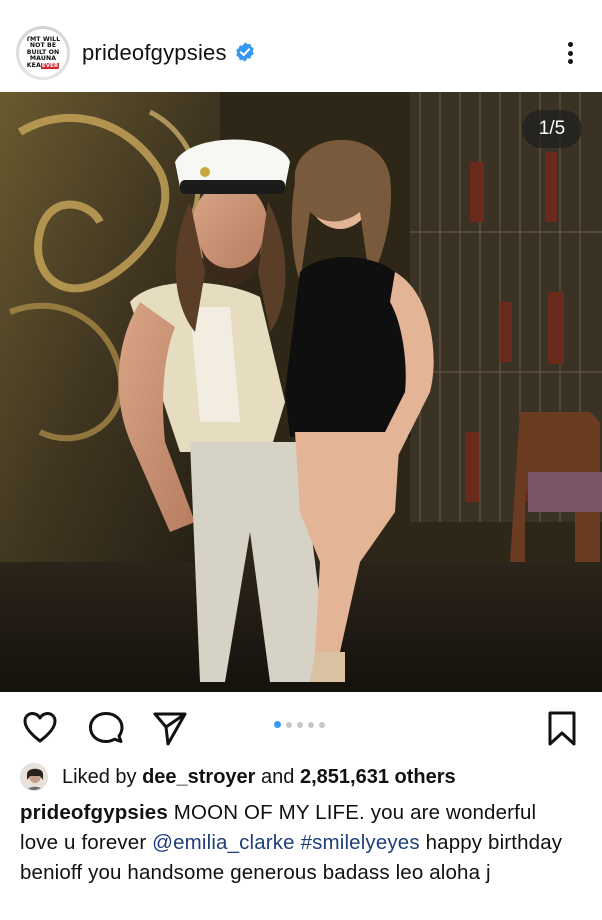  Describe the element at coordinates (277, 724) in the screenshot. I see `carousel-dot-active` at that location.